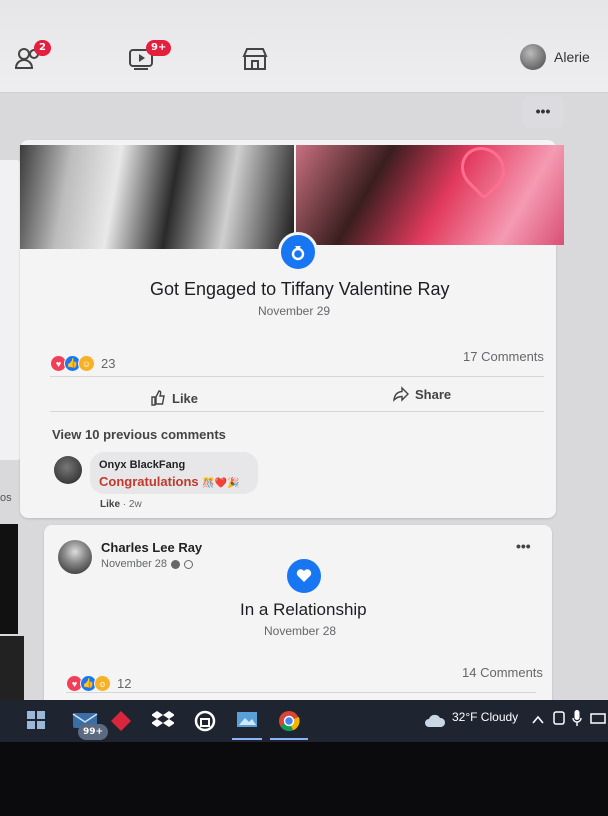  What do you see at coordinates (599, 723) in the screenshot?
I see `network-icon` at bounding box center [599, 723].